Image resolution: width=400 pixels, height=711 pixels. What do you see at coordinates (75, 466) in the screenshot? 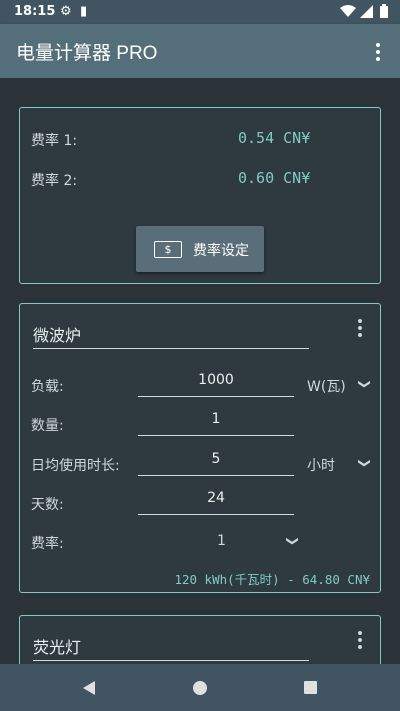
I see `hours-label: 日均使用时长:` at bounding box center [75, 466].